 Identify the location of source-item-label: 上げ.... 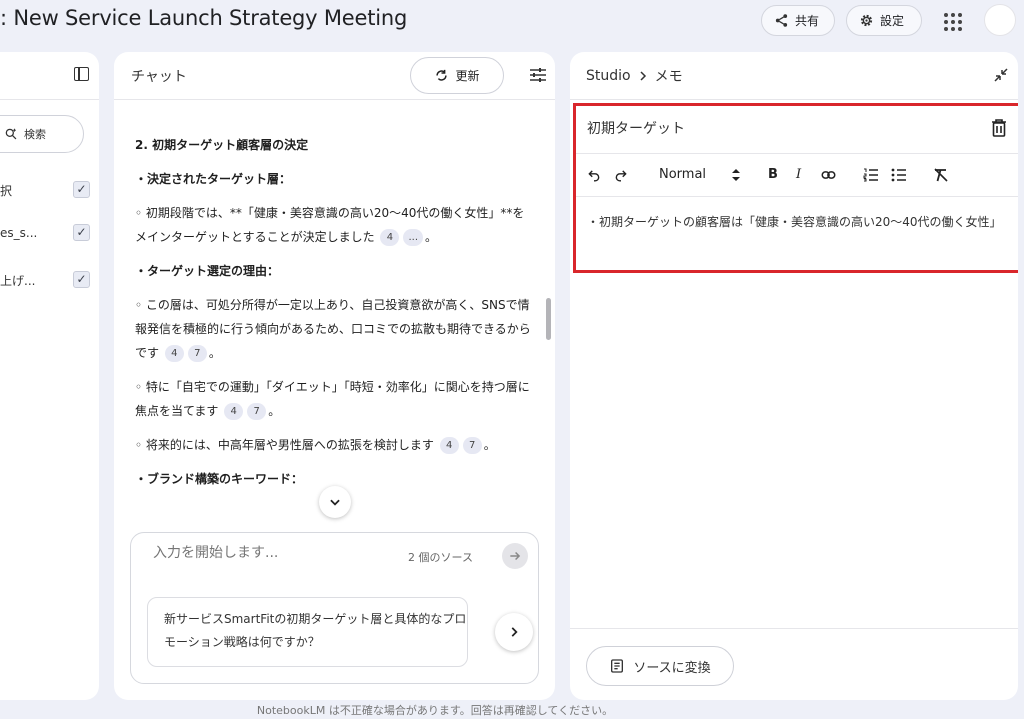
(18, 280).